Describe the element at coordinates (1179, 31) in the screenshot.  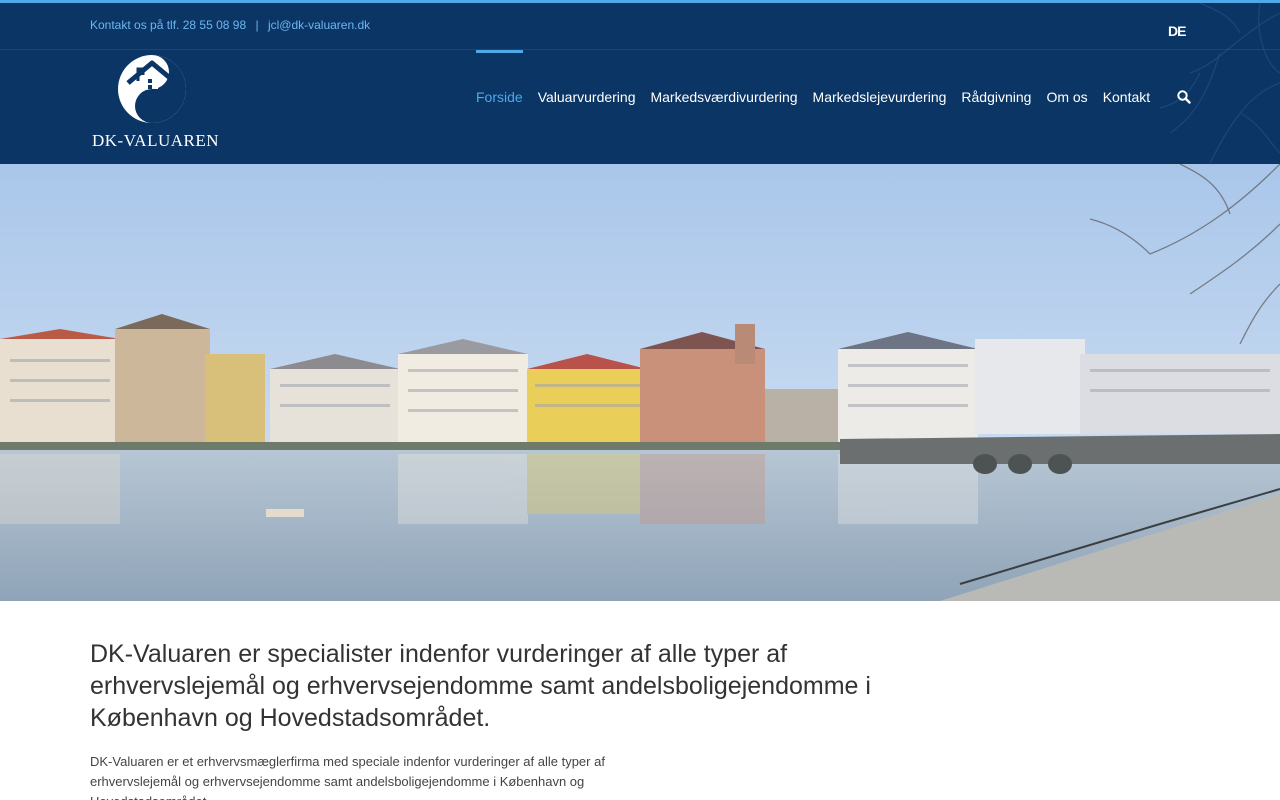
I see `language-switch-de: DE` at that location.